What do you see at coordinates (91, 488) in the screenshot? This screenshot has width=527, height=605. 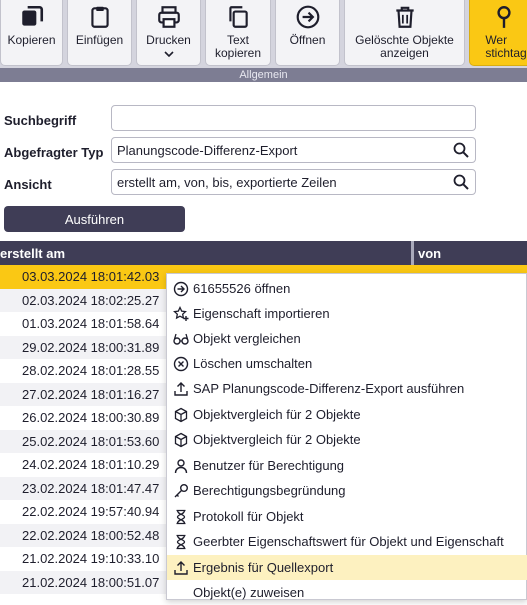 I see `cell-created: 23.02.2024 18:01:47.47` at bounding box center [91, 488].